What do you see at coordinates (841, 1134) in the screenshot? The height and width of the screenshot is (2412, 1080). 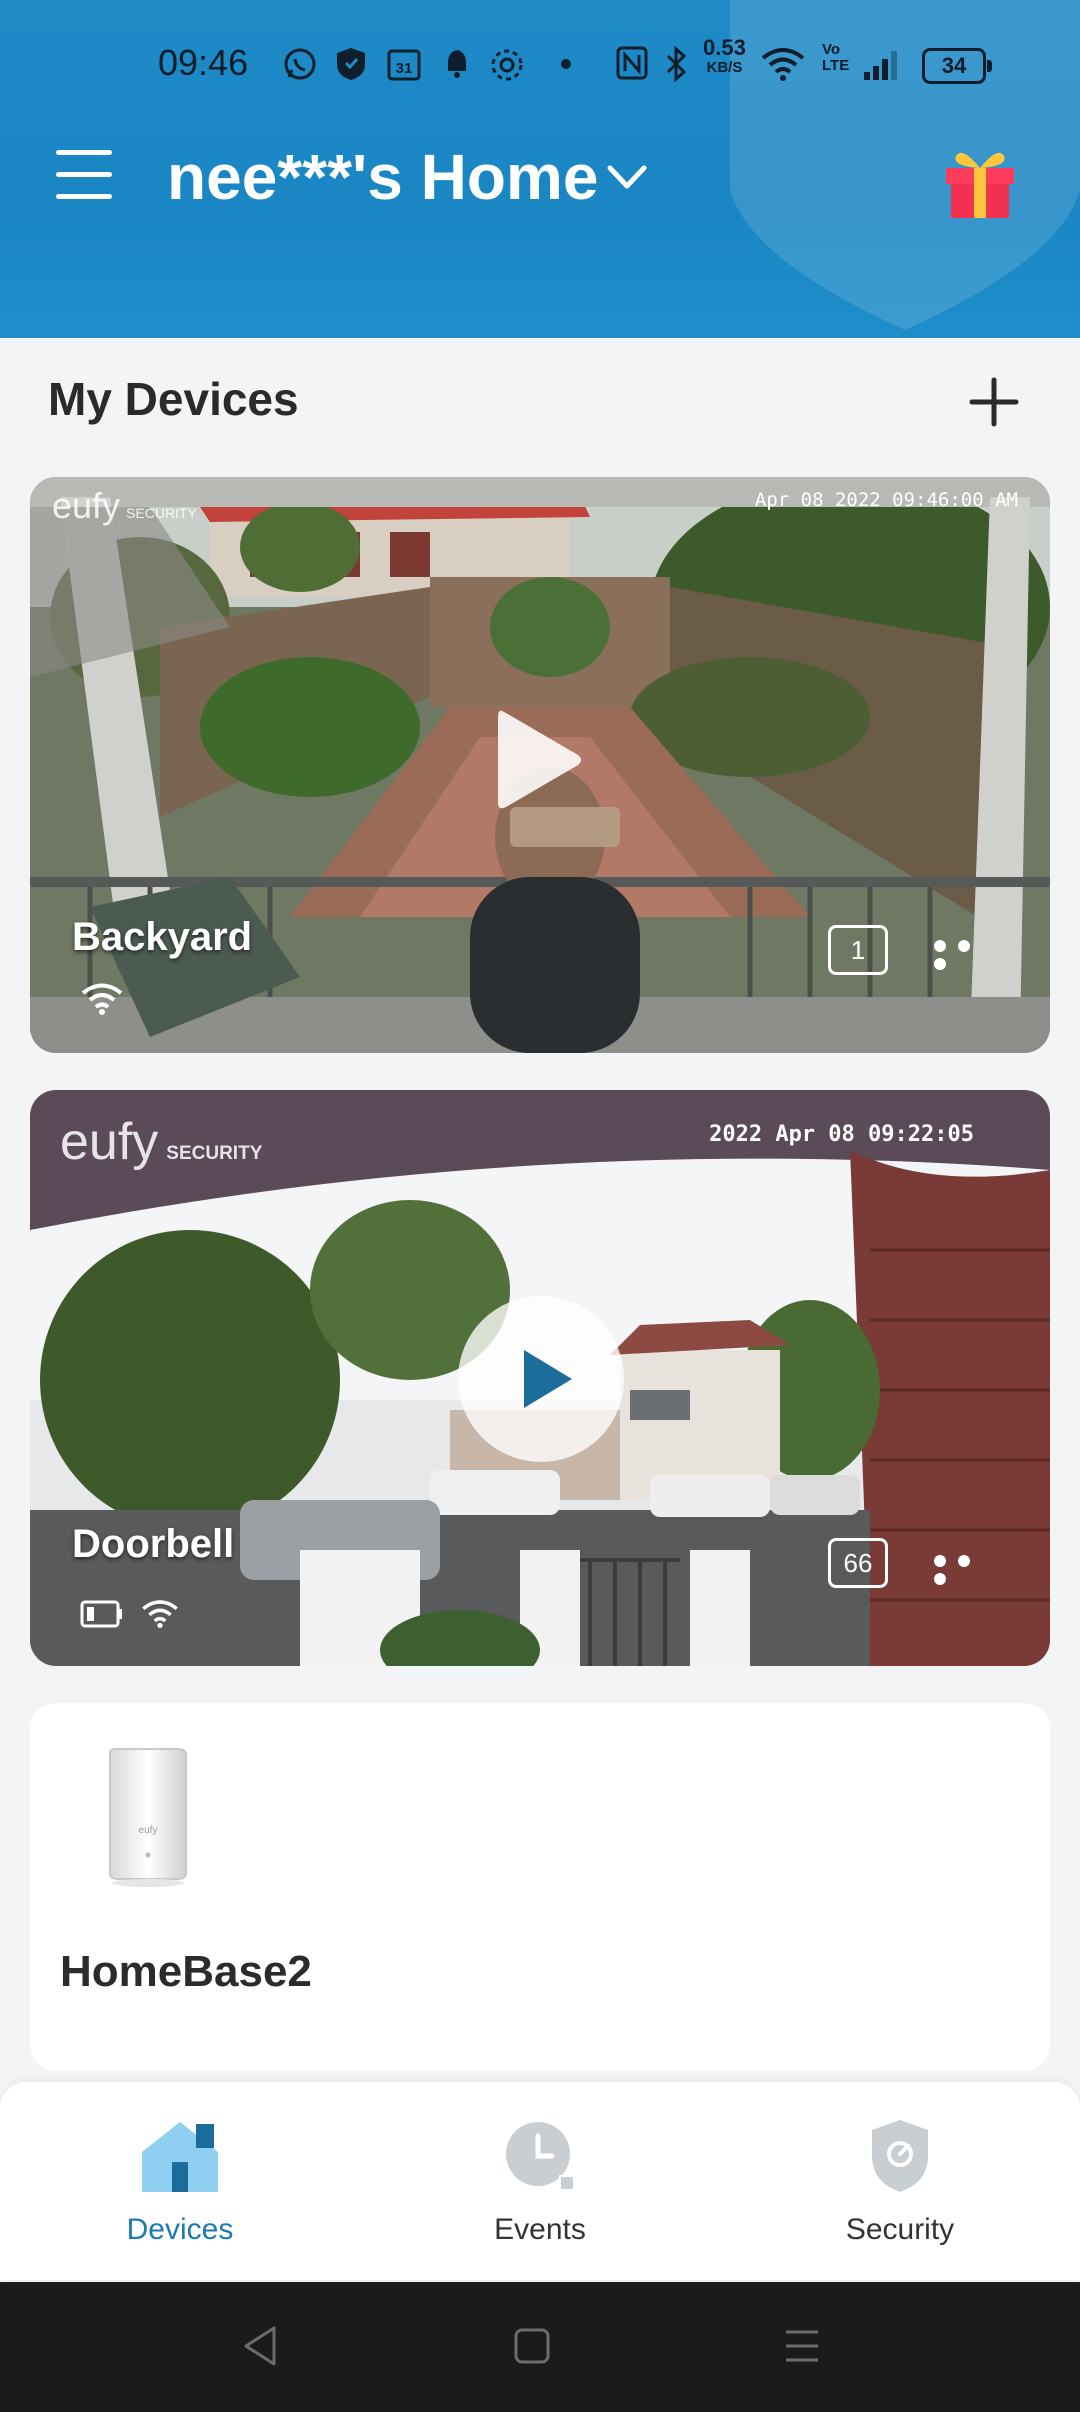 I see `camera-timestamp: 2022 Apr 08 09:22:05` at bounding box center [841, 1134].